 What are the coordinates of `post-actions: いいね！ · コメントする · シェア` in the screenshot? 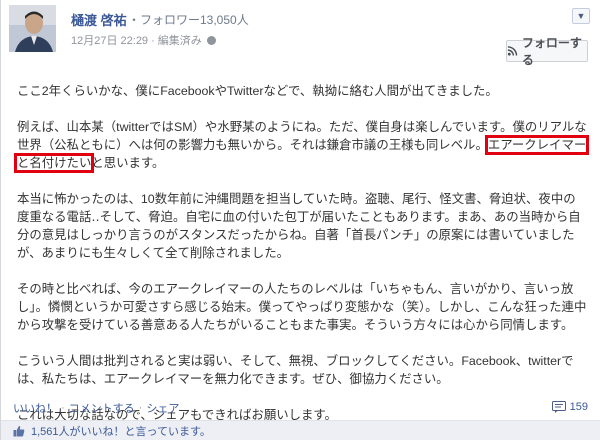 It's located at (300, 408).